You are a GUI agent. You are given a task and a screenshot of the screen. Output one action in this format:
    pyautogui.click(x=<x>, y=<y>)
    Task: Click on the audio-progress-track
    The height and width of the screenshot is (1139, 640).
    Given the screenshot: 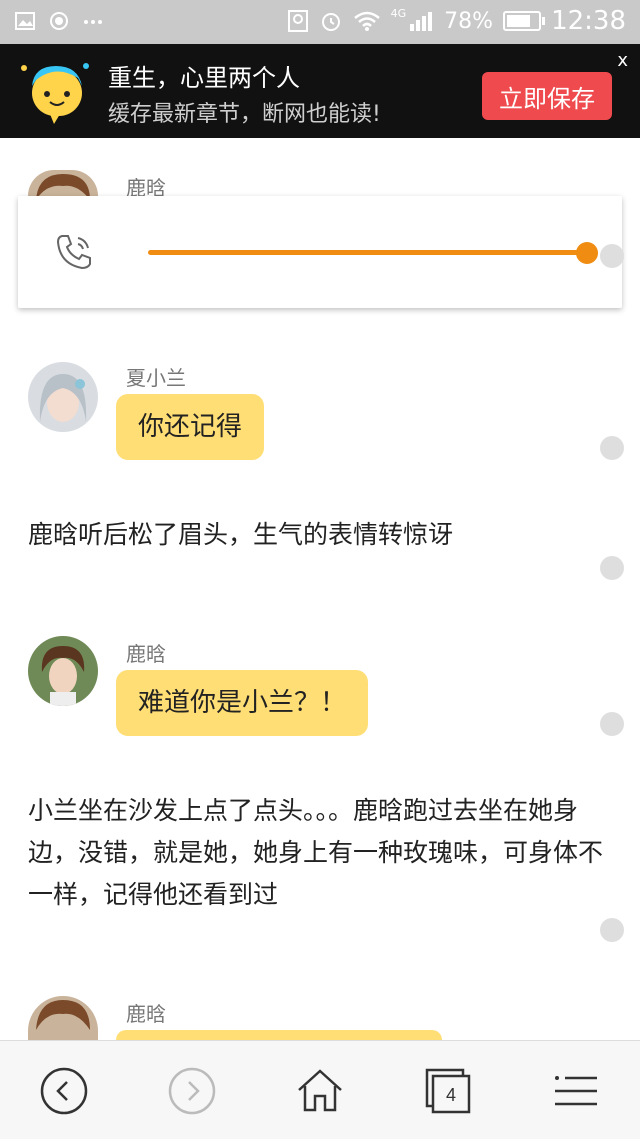 What is the action you would take?
    pyautogui.click(x=367, y=252)
    